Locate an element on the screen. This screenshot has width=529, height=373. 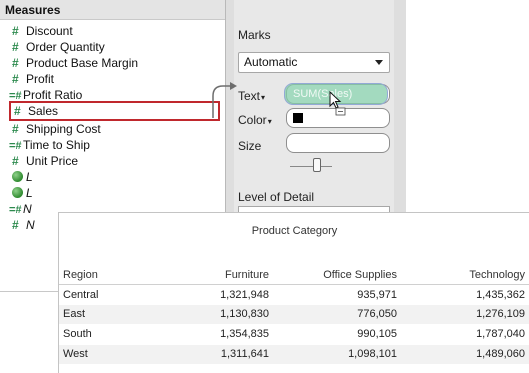
value-cell: 1,489,060 is located at coordinates (500, 354).